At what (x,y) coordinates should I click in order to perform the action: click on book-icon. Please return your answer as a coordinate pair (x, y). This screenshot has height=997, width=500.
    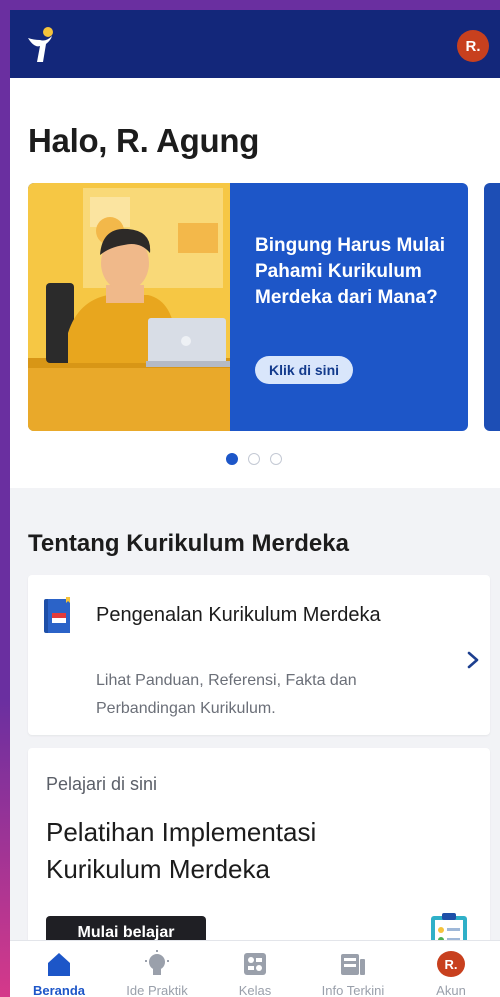
    Looking at the image, I should click on (57, 615).